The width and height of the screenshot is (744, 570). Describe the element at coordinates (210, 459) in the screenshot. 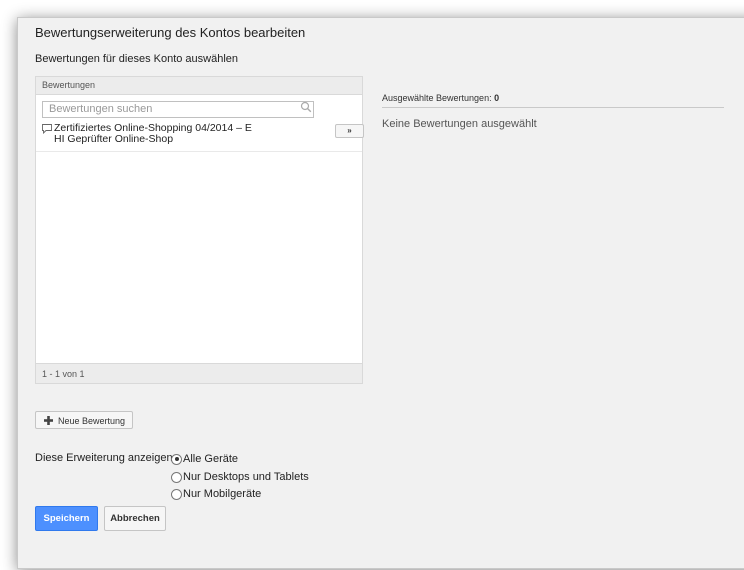

I see `radio-label-all-devices: Alle Geräte` at that location.